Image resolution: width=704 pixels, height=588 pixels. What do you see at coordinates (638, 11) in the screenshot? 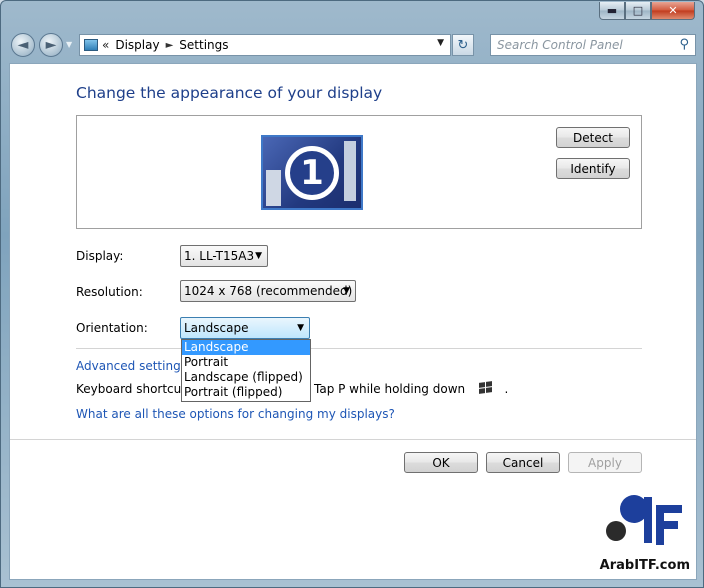
I see `maximize-button: □` at bounding box center [638, 11].